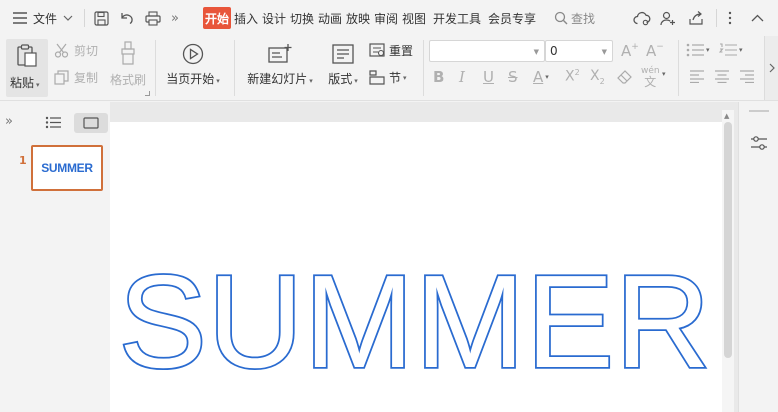 The image size is (778, 412). I want to click on undo-button, so click(126, 18).